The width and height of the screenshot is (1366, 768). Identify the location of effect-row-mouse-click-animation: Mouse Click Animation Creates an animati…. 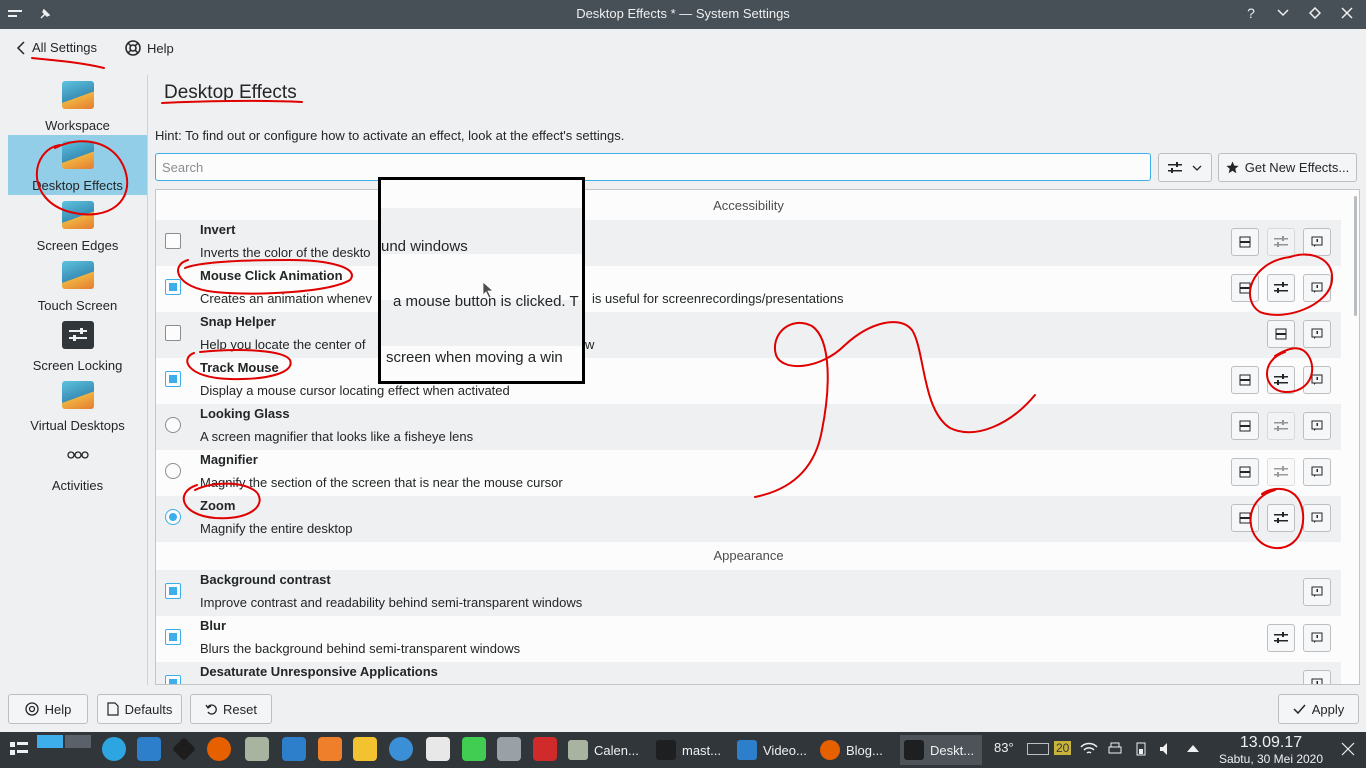
(748, 289).